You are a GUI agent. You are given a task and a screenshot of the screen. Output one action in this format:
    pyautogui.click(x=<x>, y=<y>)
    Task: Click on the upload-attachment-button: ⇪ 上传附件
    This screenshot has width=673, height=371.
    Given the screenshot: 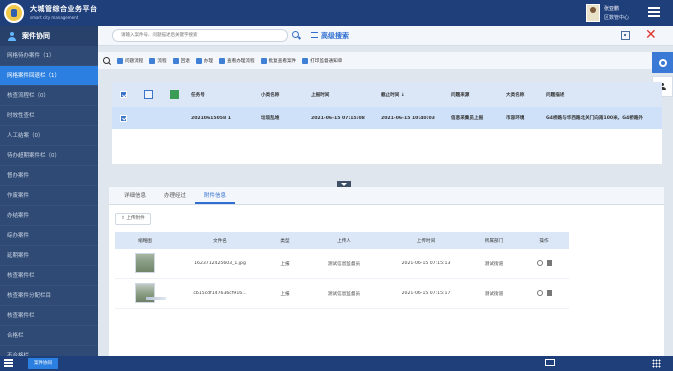 What is the action you would take?
    pyautogui.click(x=133, y=219)
    